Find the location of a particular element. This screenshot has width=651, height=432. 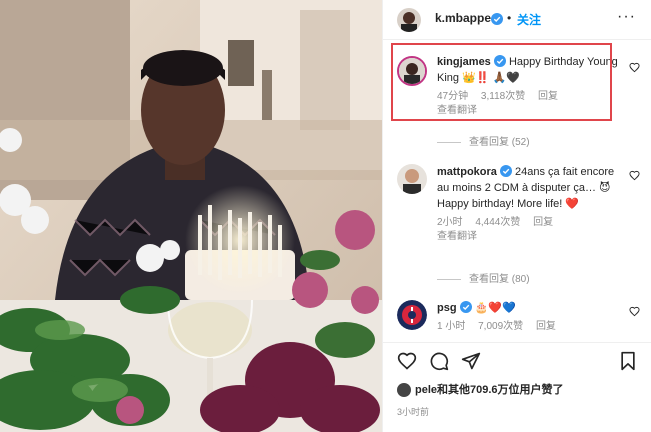

post-header: k.mbappe • 关注 ··· is located at coordinates (517, 20).